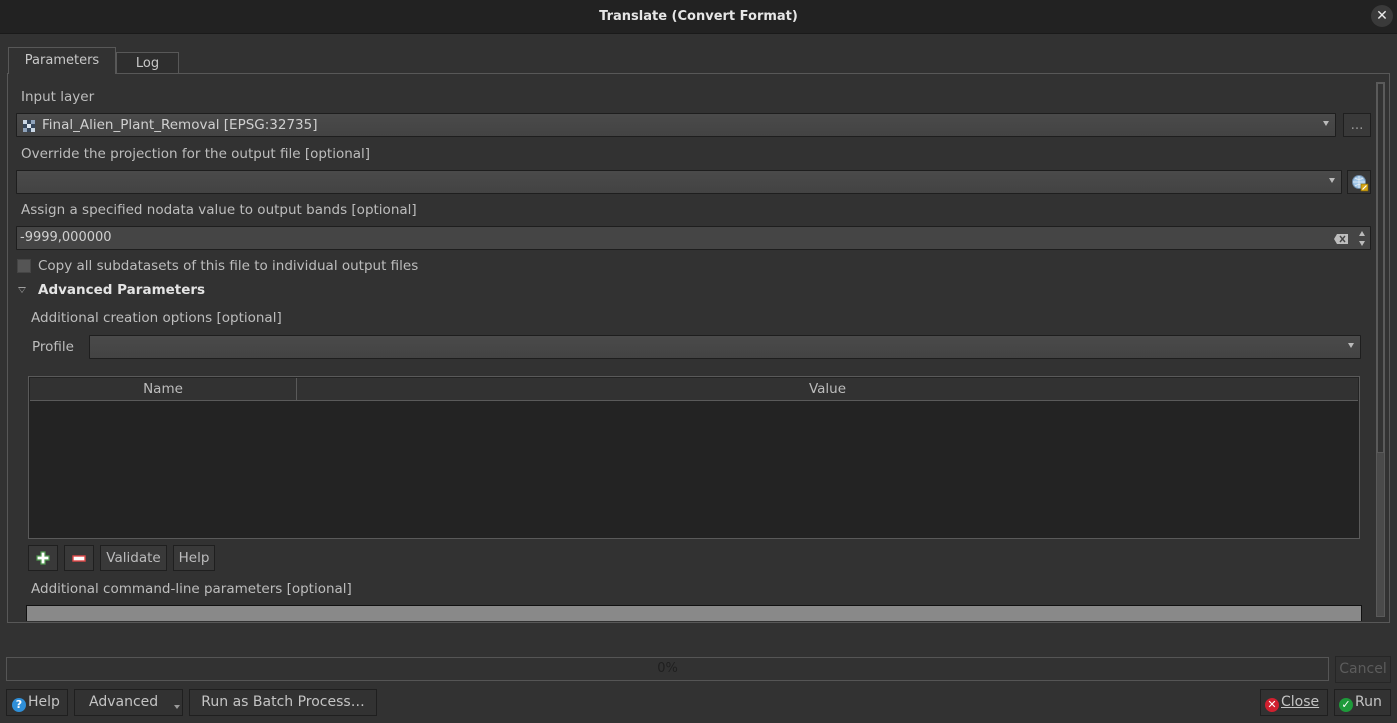 The height and width of the screenshot is (723, 1397). Describe the element at coordinates (1363, 669) in the screenshot. I see `cancel-button: Cancel` at that location.